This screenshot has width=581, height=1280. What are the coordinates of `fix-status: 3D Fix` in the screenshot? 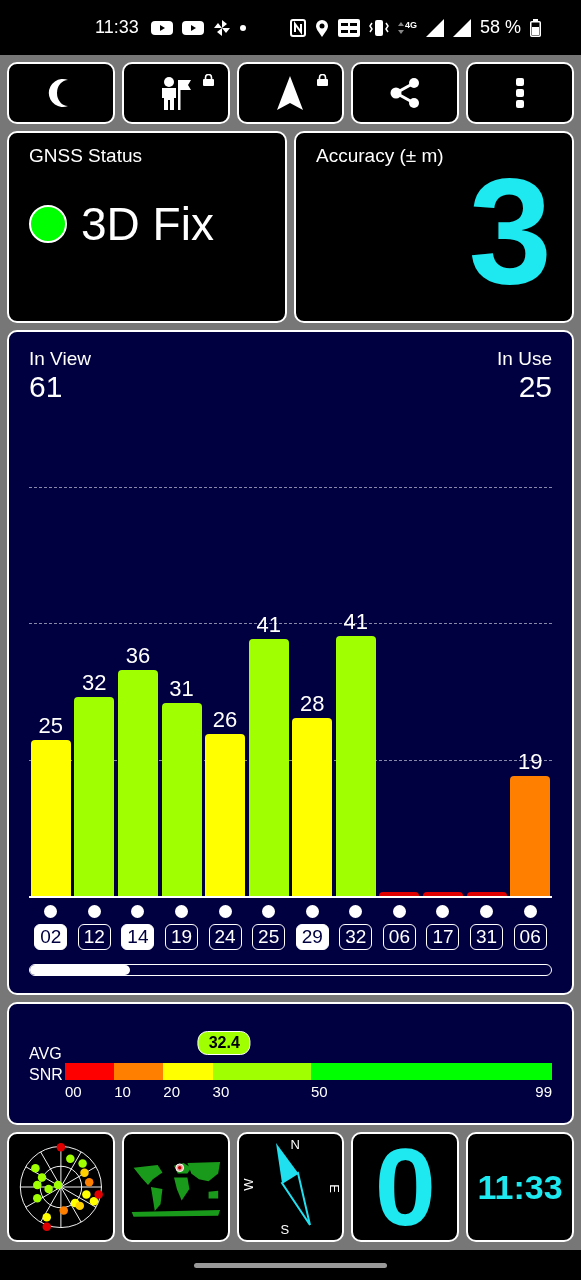 It's located at (147, 224).